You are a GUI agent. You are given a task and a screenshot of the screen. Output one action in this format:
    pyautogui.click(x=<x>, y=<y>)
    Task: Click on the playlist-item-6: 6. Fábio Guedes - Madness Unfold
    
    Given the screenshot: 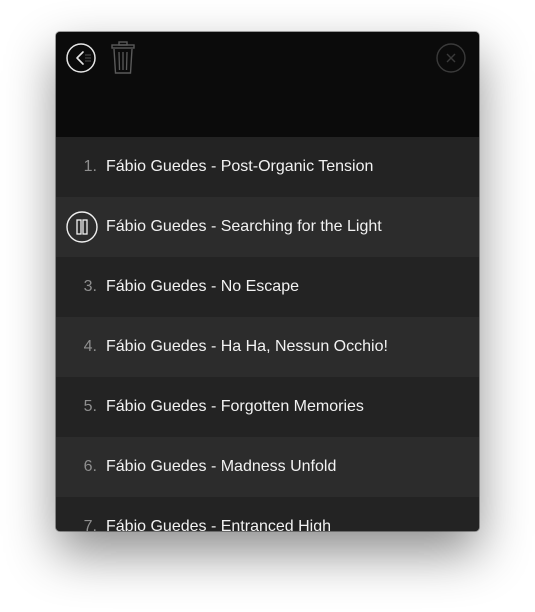 What is the action you would take?
    pyautogui.click(x=267, y=467)
    